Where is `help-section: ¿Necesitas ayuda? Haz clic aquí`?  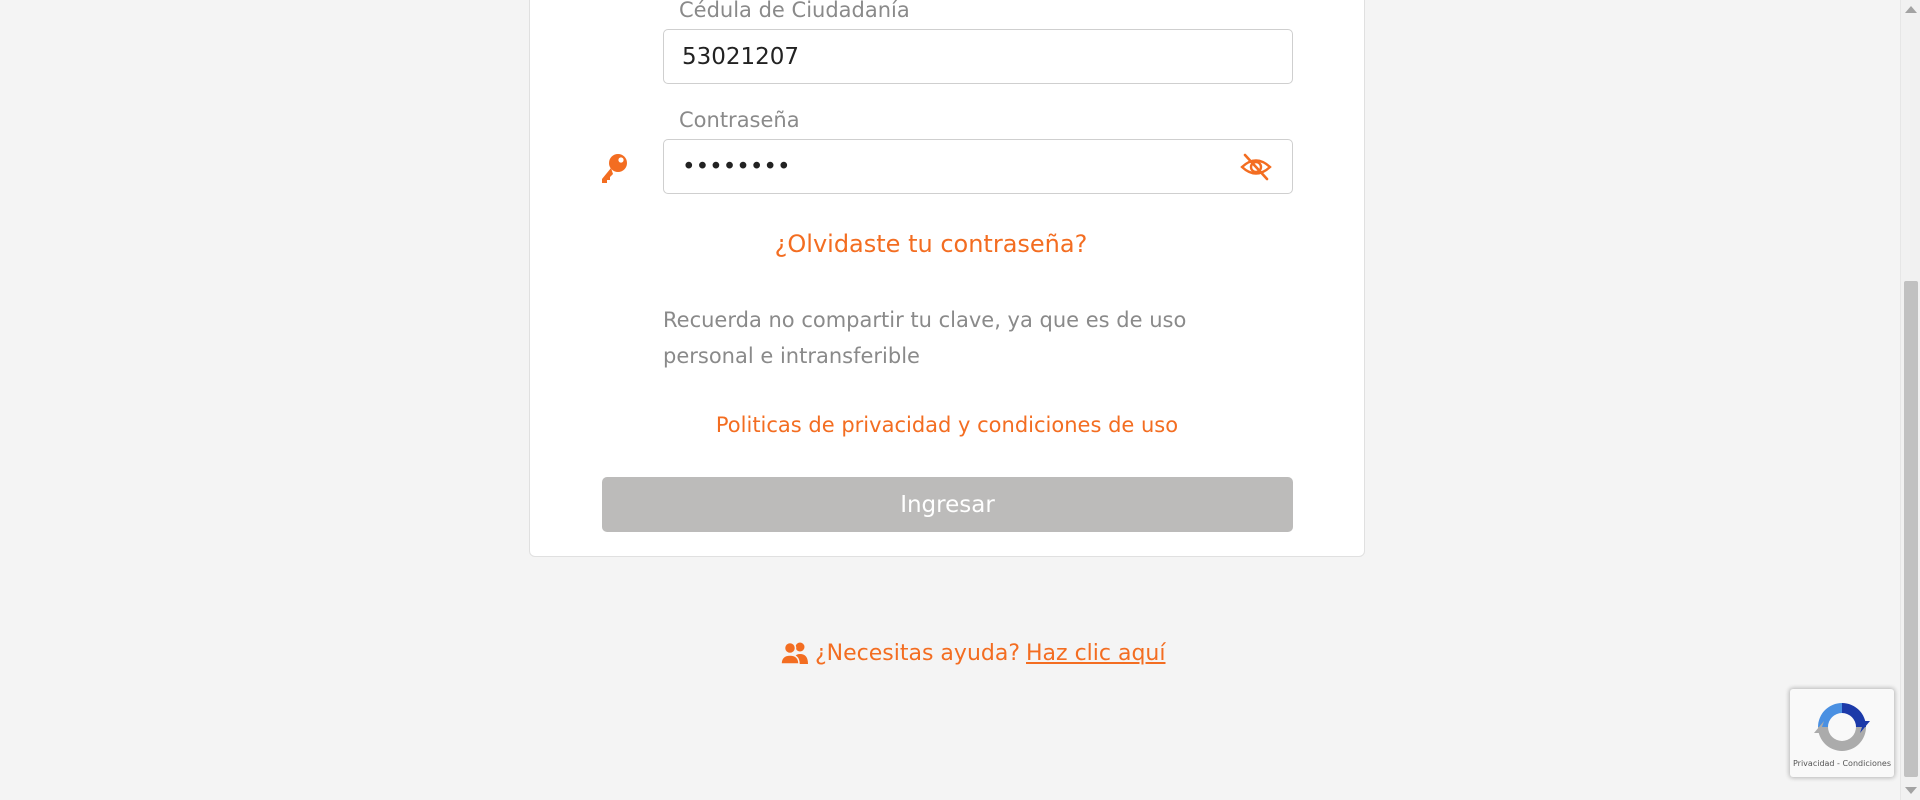
help-section: ¿Necesitas ayuda? Haz clic aquí is located at coordinates (973, 653).